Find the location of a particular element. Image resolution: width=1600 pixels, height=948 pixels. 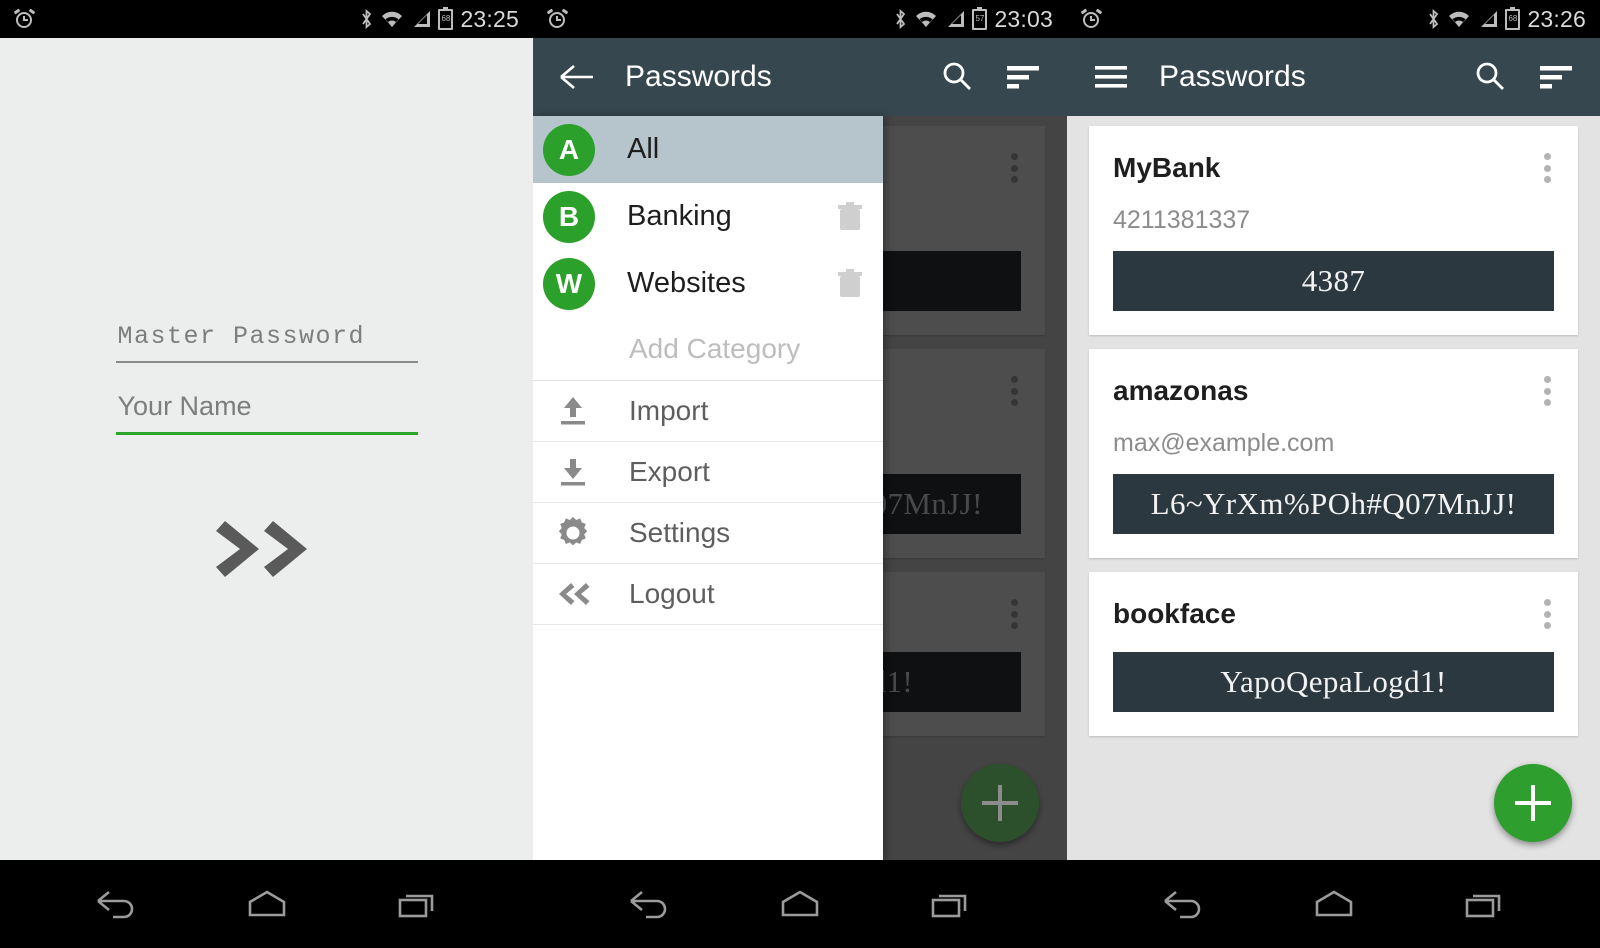

master-password-field: Master Password is located at coordinates (266, 340).